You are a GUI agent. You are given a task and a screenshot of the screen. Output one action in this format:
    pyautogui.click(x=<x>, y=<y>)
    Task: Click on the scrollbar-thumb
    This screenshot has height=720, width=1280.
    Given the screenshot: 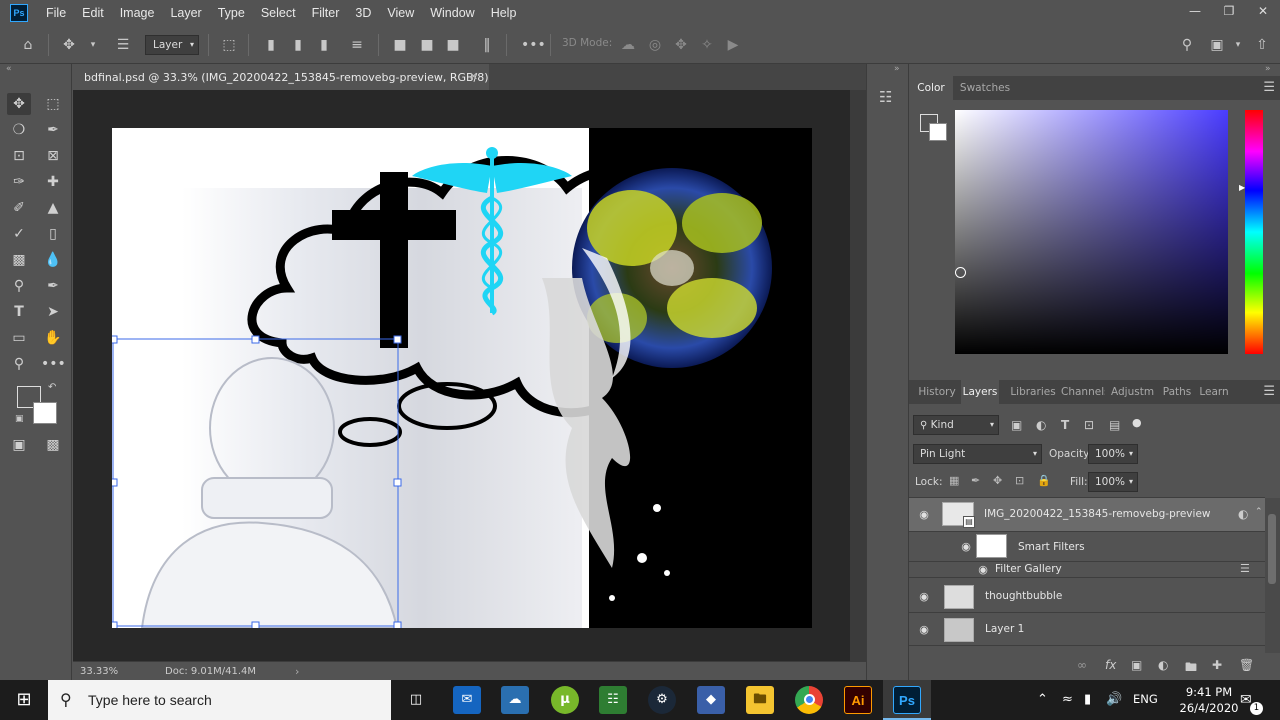 What is the action you would take?
    pyautogui.click(x=1272, y=549)
    